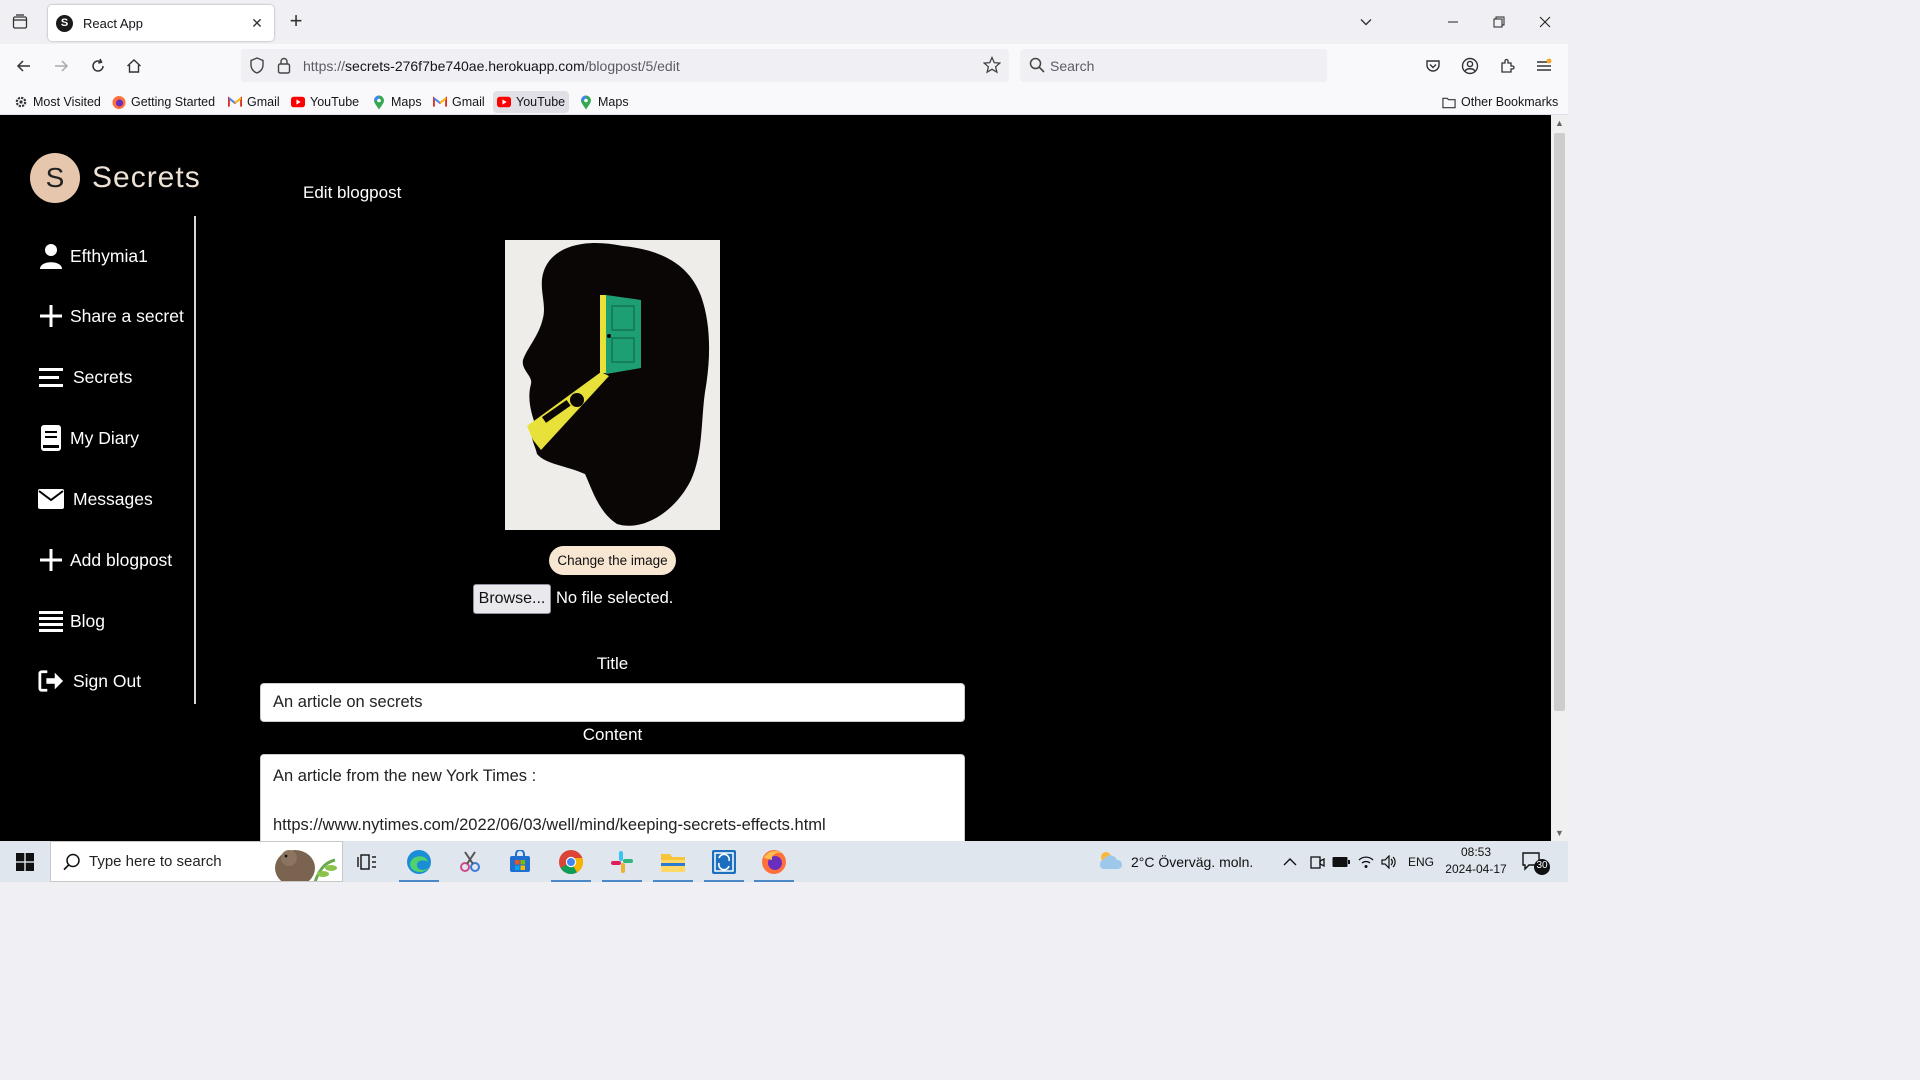 The width and height of the screenshot is (1920, 1080). What do you see at coordinates (51, 681) in the screenshot?
I see `sign-out-icon` at bounding box center [51, 681].